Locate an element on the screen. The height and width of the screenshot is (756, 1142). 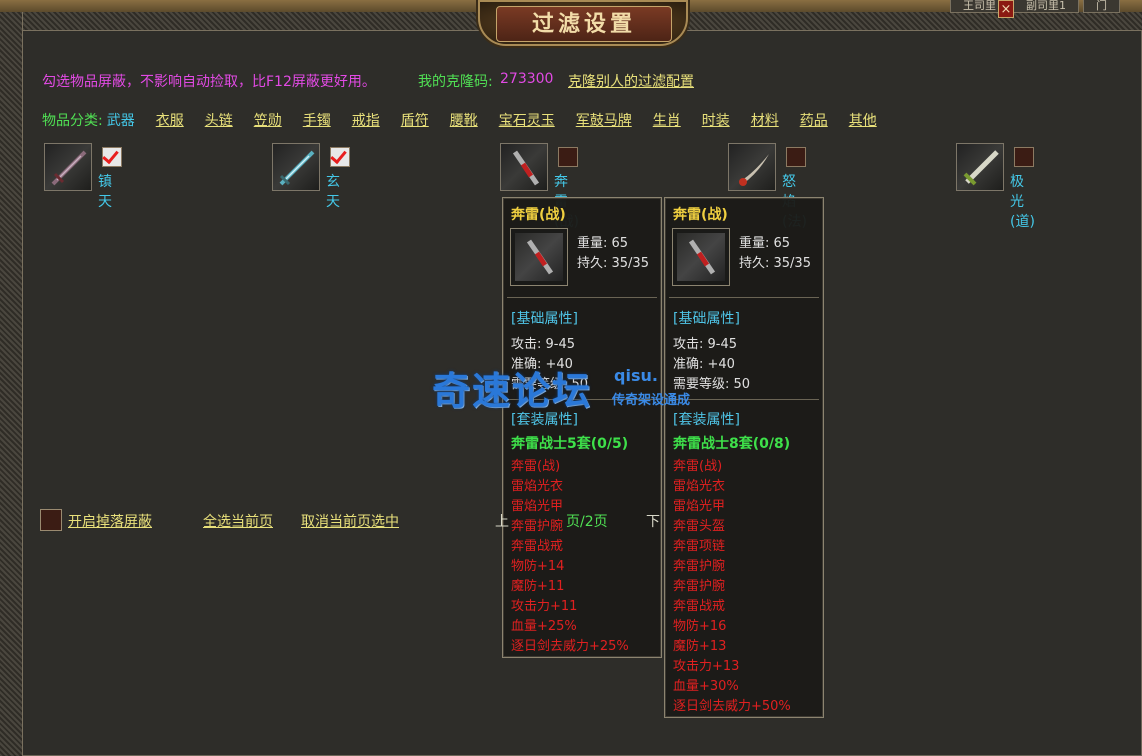
next-page-button: 下 is located at coordinates (653, 521).